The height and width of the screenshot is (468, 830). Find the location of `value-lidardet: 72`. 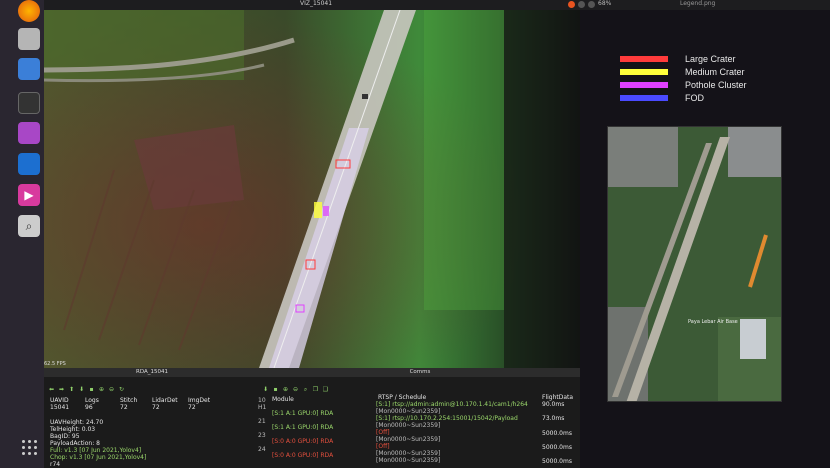

value-lidardet: 72 is located at coordinates (156, 407).